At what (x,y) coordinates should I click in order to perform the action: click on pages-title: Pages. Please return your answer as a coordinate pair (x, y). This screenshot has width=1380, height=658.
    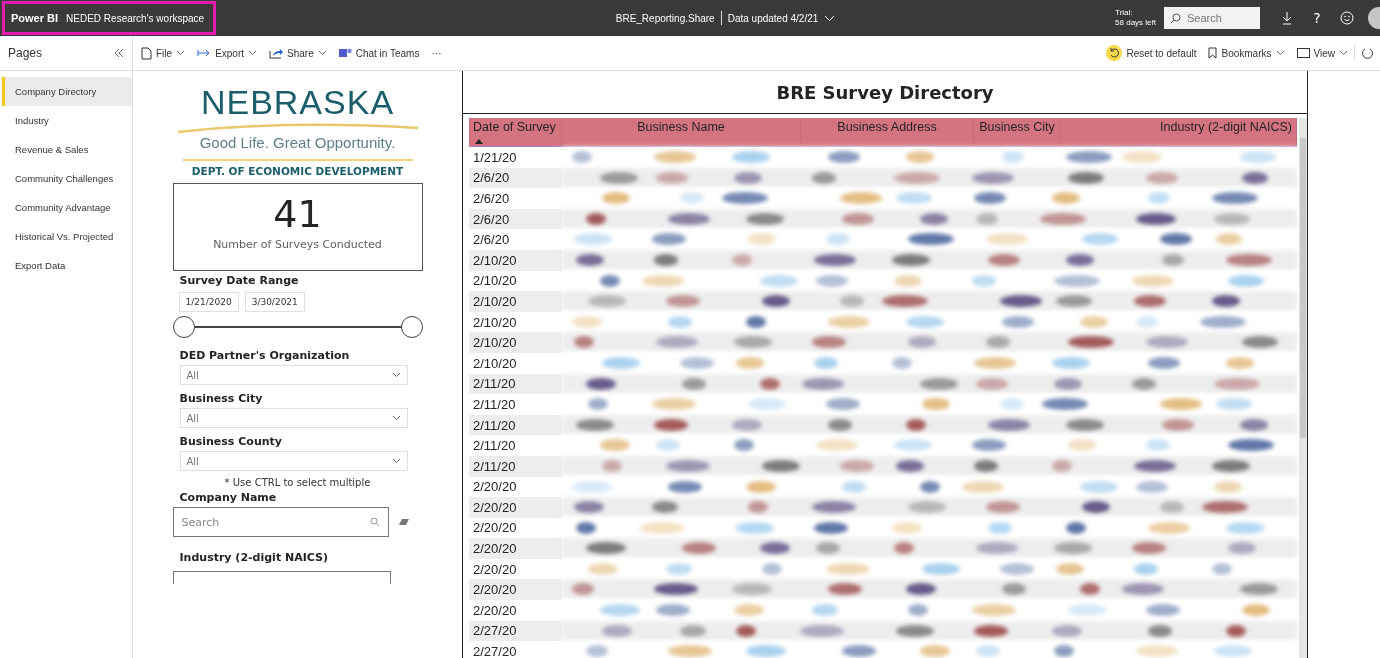
    Looking at the image, I should click on (25, 53).